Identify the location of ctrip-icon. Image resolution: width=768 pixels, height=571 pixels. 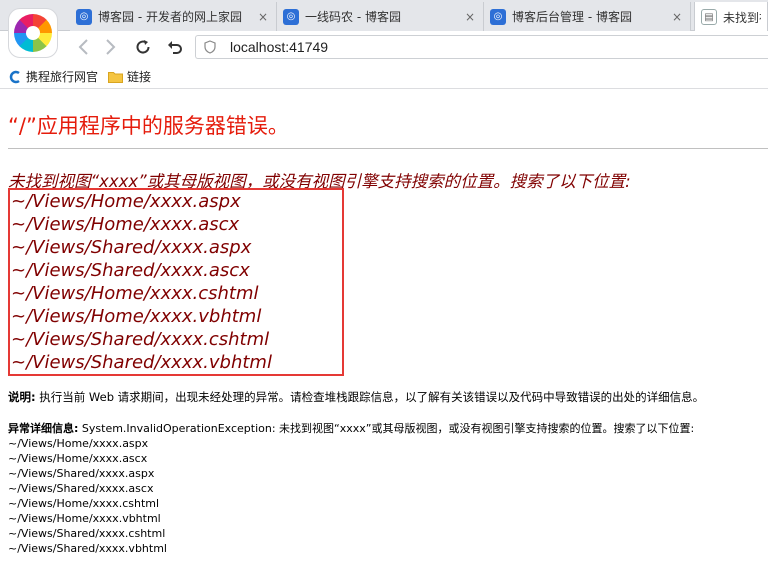
(14, 76).